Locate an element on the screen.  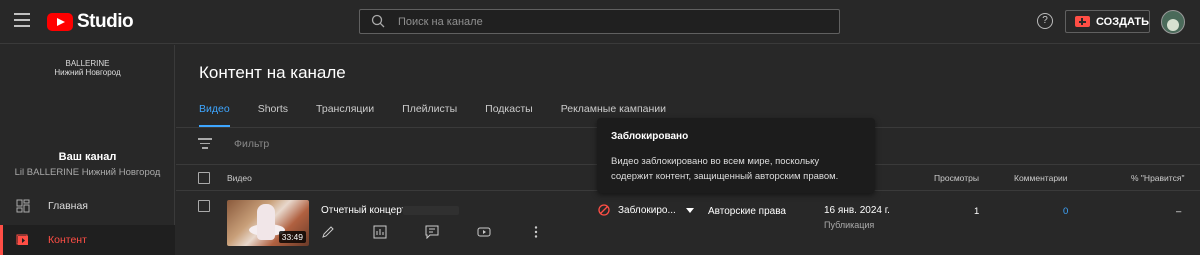
thumbnail-figure is located at coordinates (266, 222).